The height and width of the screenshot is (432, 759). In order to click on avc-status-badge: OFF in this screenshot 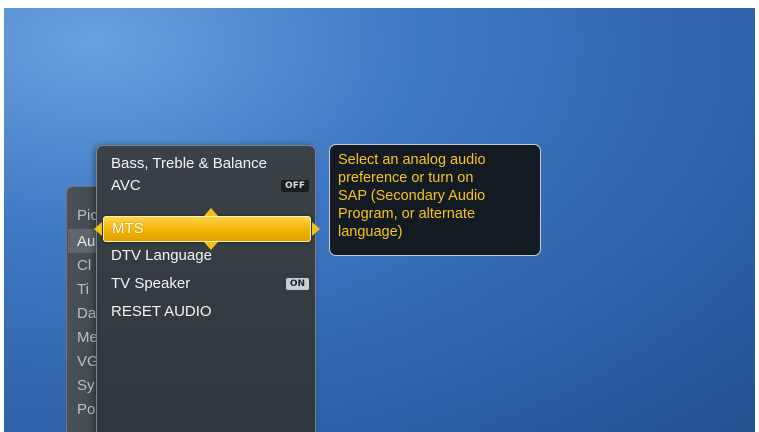, I will do `click(295, 186)`.